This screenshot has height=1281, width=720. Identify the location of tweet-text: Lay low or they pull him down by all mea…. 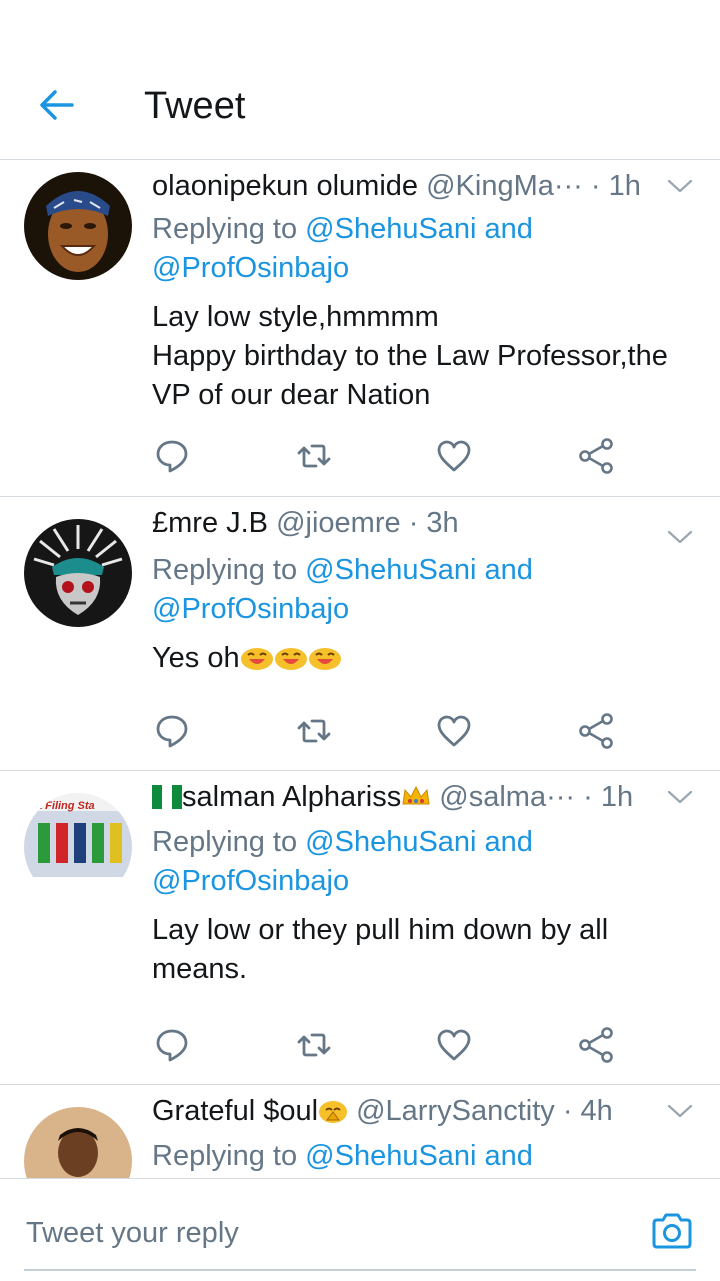
(422, 950).